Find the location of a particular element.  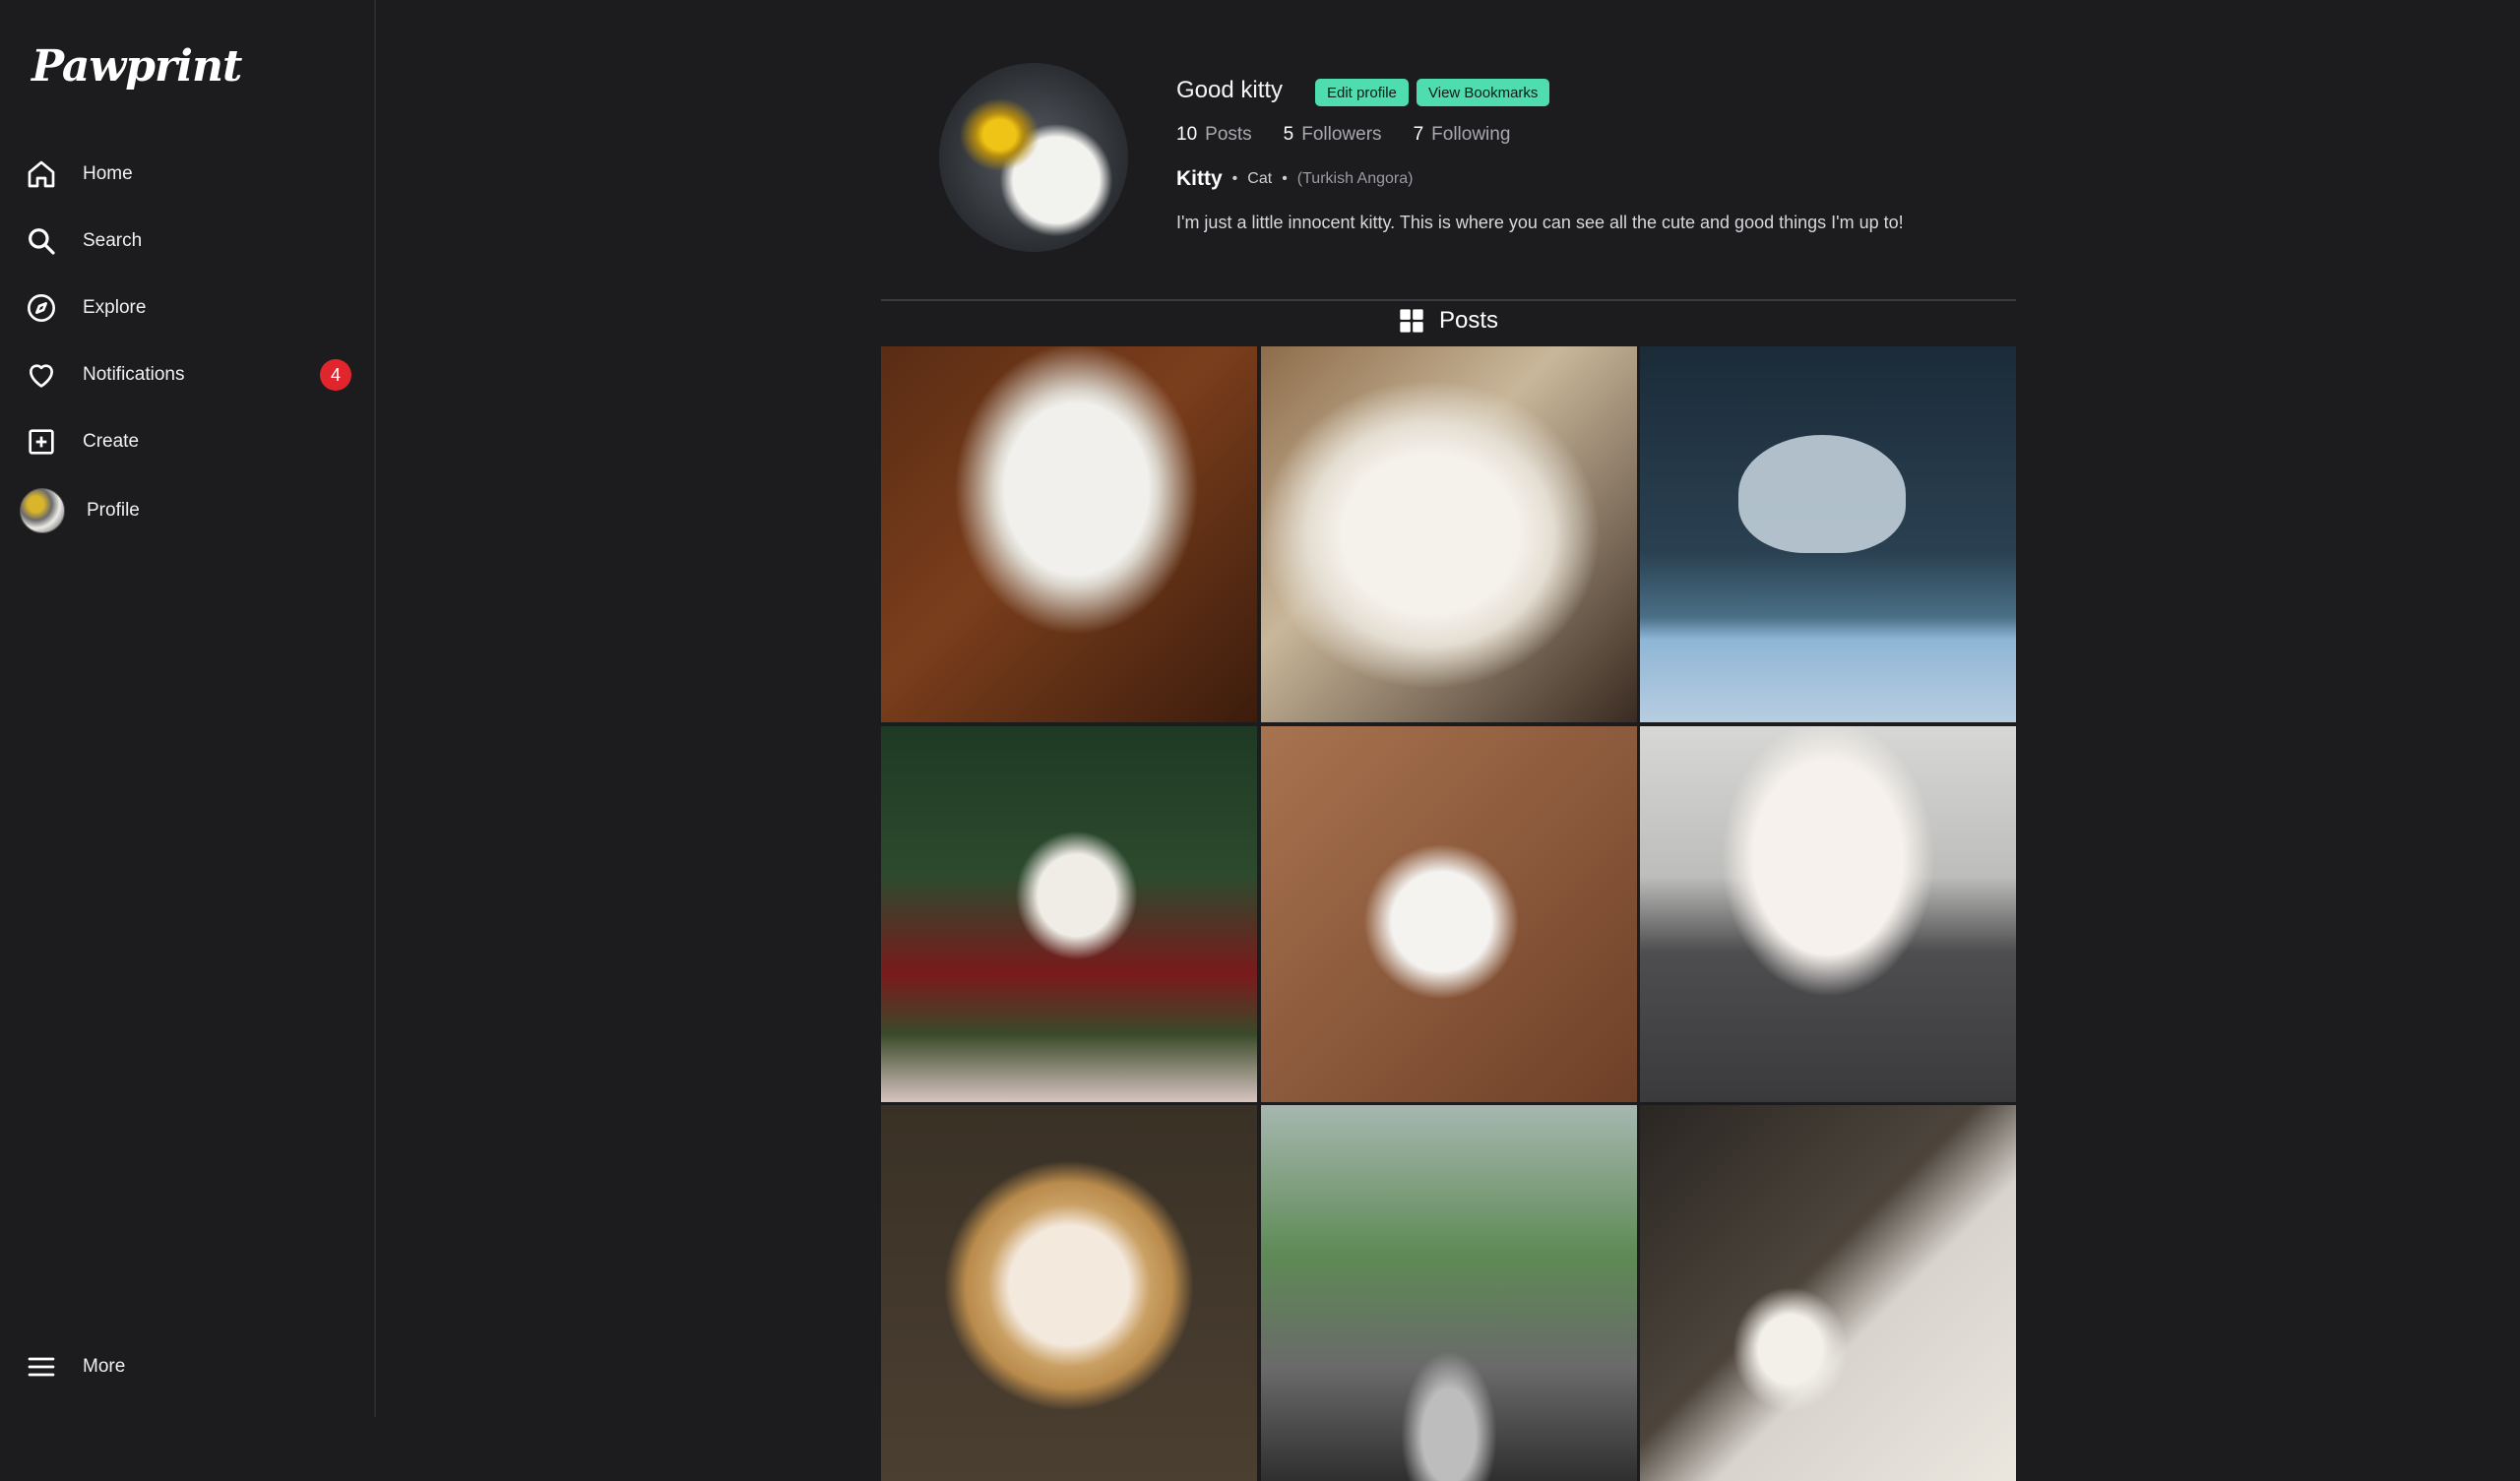

search-icon is located at coordinates (41, 241).